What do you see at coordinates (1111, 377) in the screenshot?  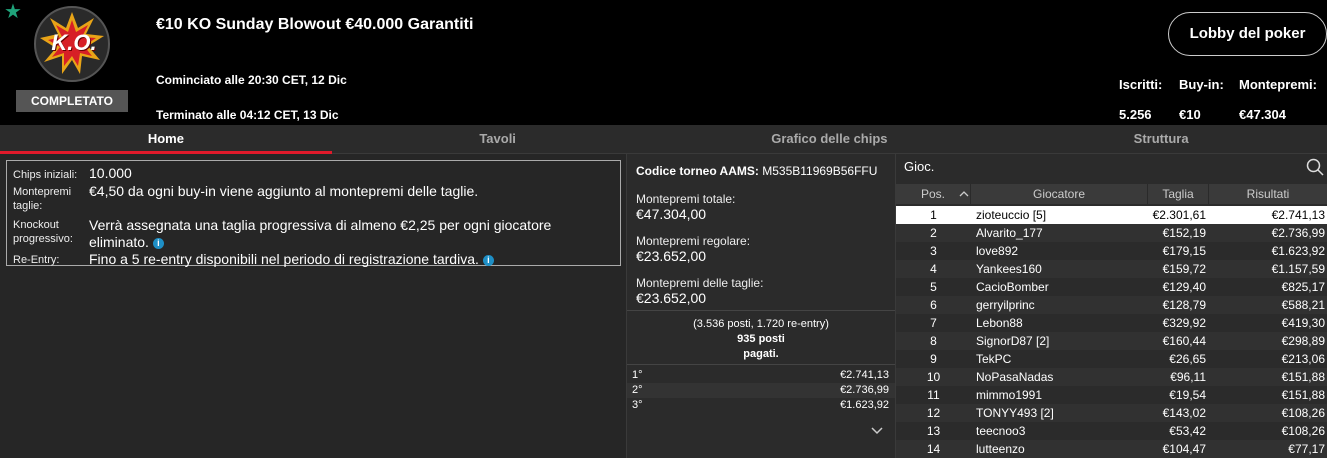 I see `table-row: 10 NoPasaNadas €96,11 €151,88` at bounding box center [1111, 377].